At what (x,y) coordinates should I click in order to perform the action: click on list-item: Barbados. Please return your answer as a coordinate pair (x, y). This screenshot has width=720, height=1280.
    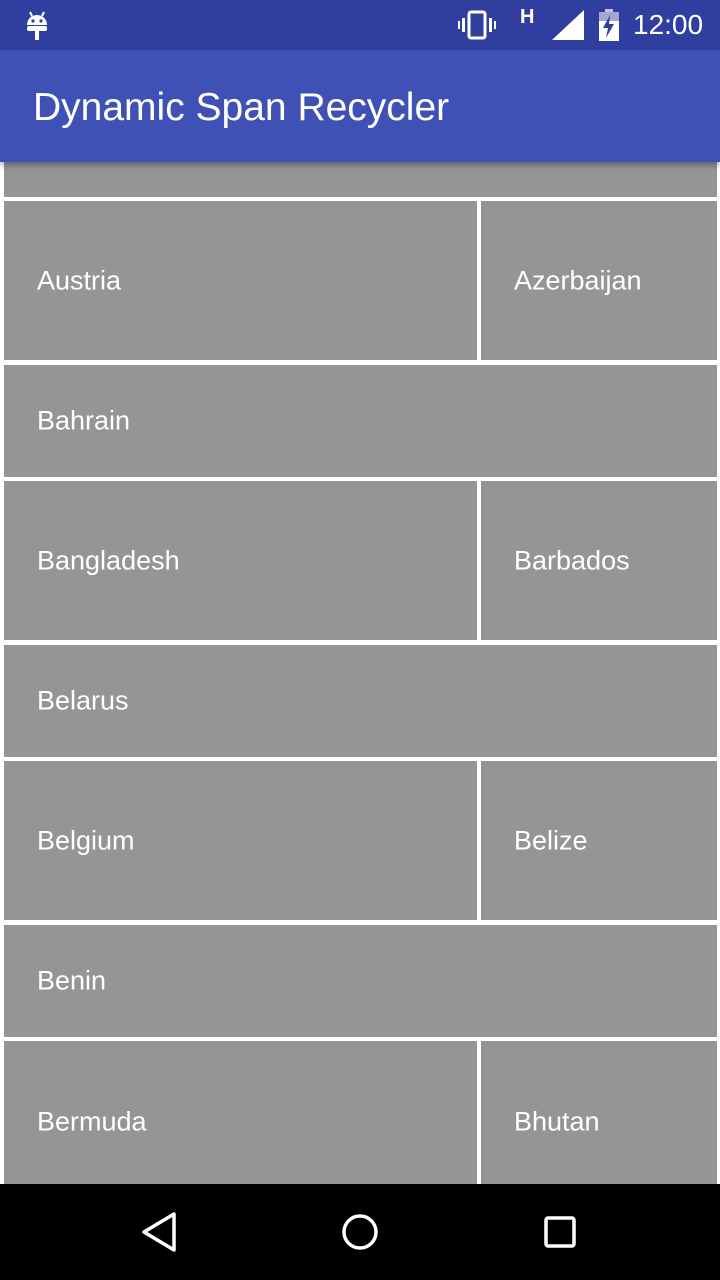
    Looking at the image, I should click on (599, 560).